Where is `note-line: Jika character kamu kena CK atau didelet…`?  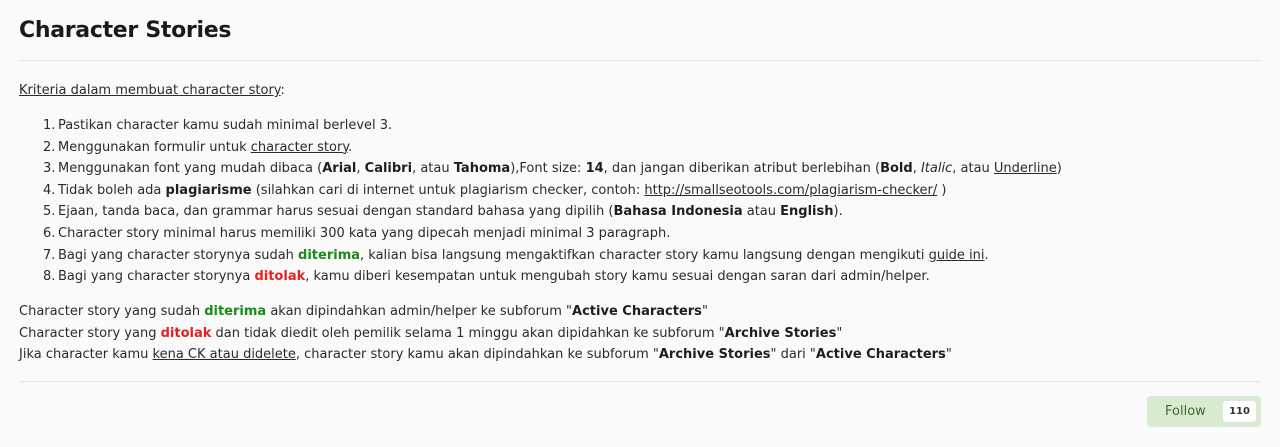 note-line: Jika character kamu kena CK atau didelet… is located at coordinates (485, 358).